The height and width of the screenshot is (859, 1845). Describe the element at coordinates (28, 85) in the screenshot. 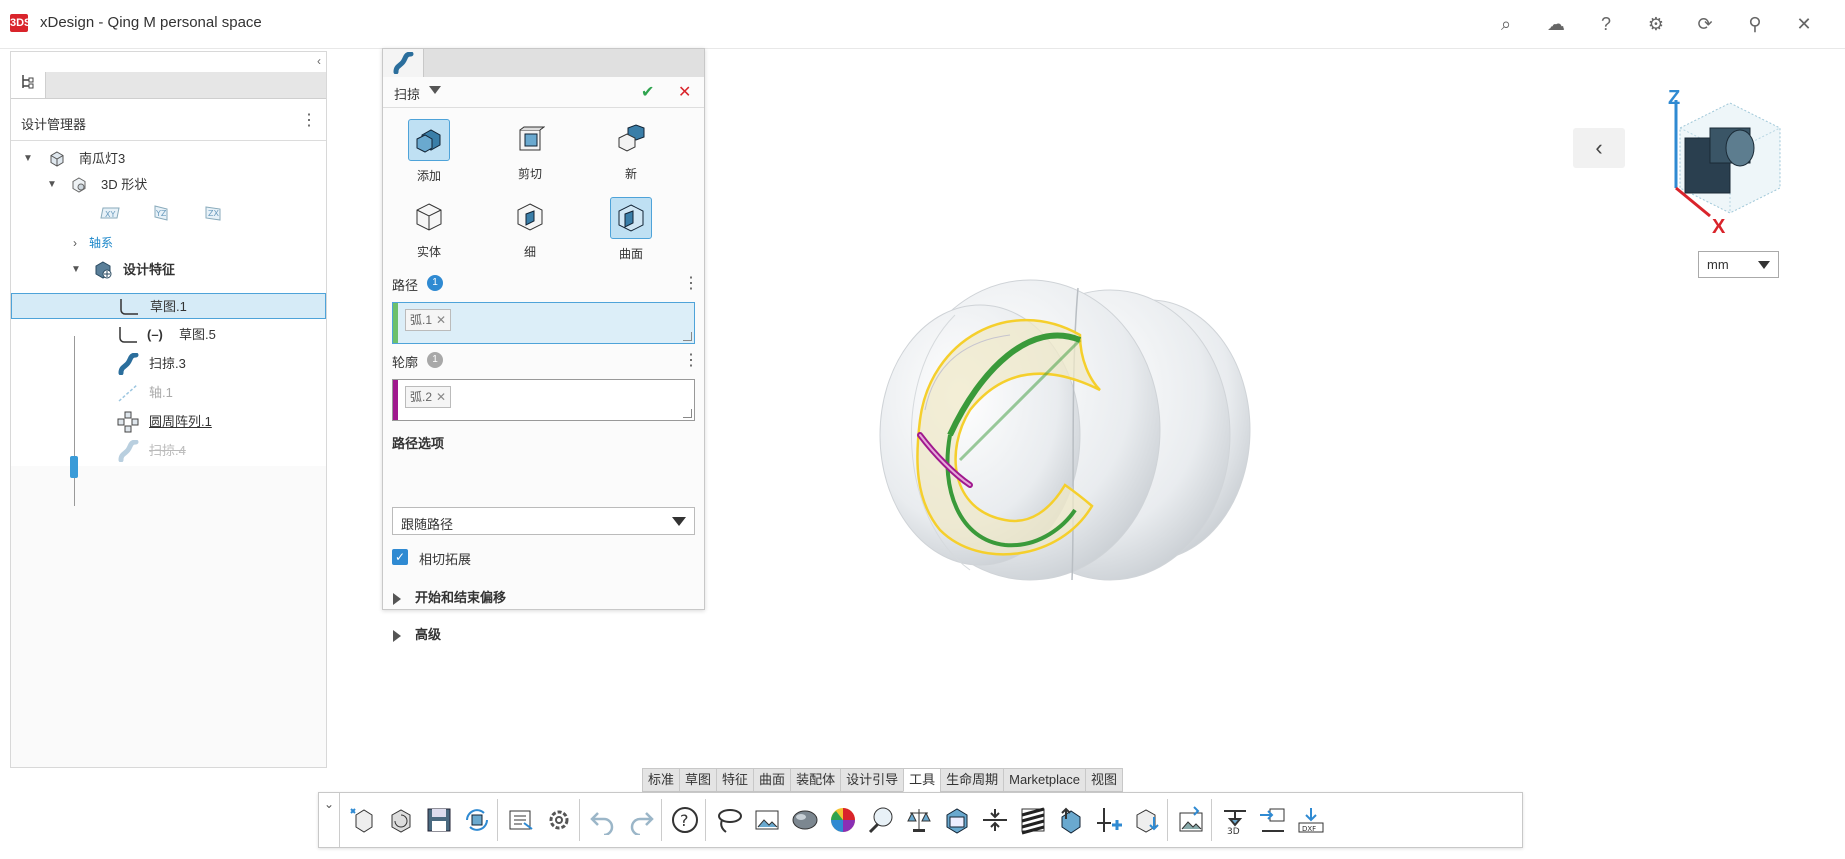

I see `tree-tab-icon` at that location.